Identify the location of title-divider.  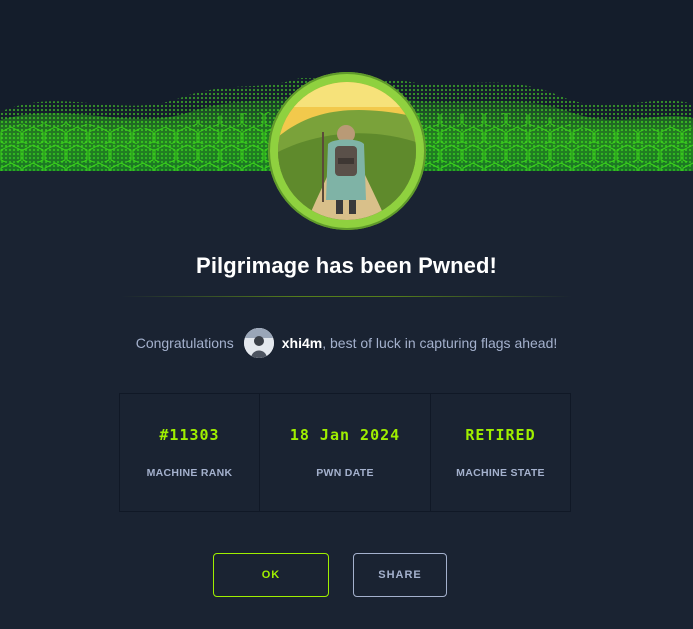
(346, 296).